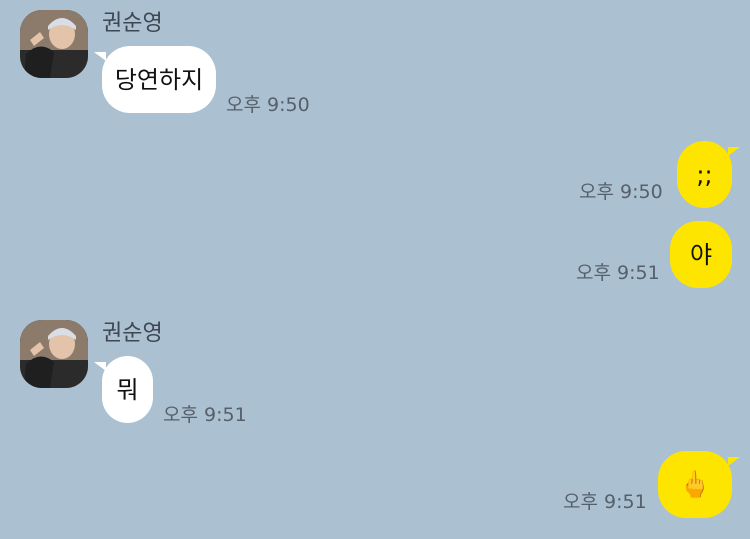 This screenshot has width=750, height=539. I want to click on message-text: 야, so click(701, 254).